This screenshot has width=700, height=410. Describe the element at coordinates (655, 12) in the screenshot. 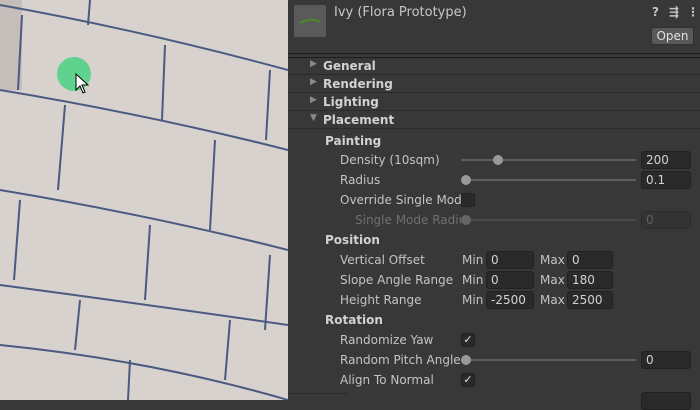

I see `help-icon: ?` at that location.